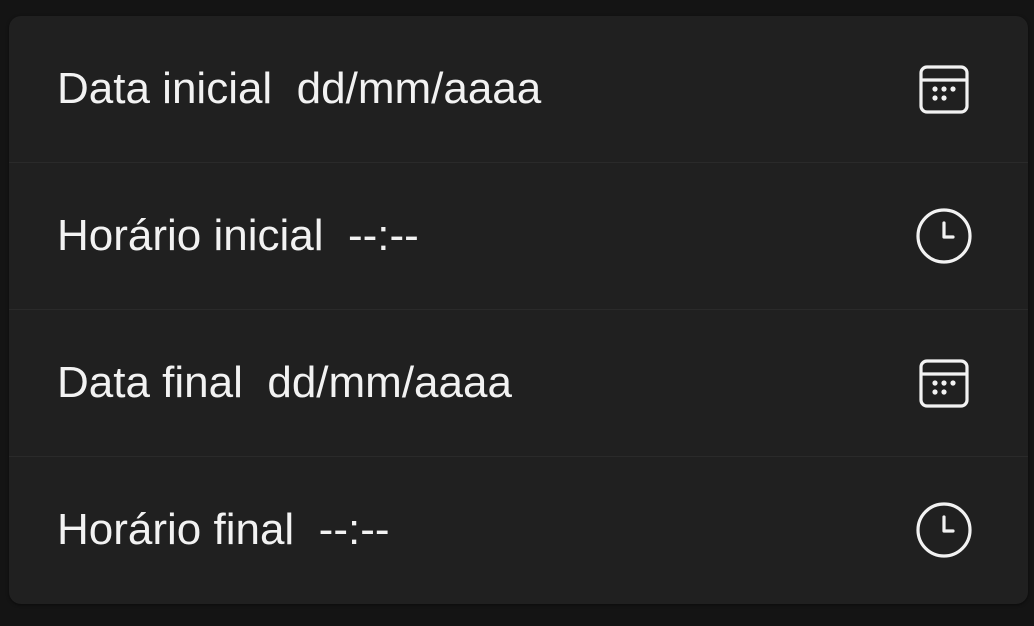  What do you see at coordinates (354, 529) in the screenshot?
I see `end-time-value: --:--` at bounding box center [354, 529].